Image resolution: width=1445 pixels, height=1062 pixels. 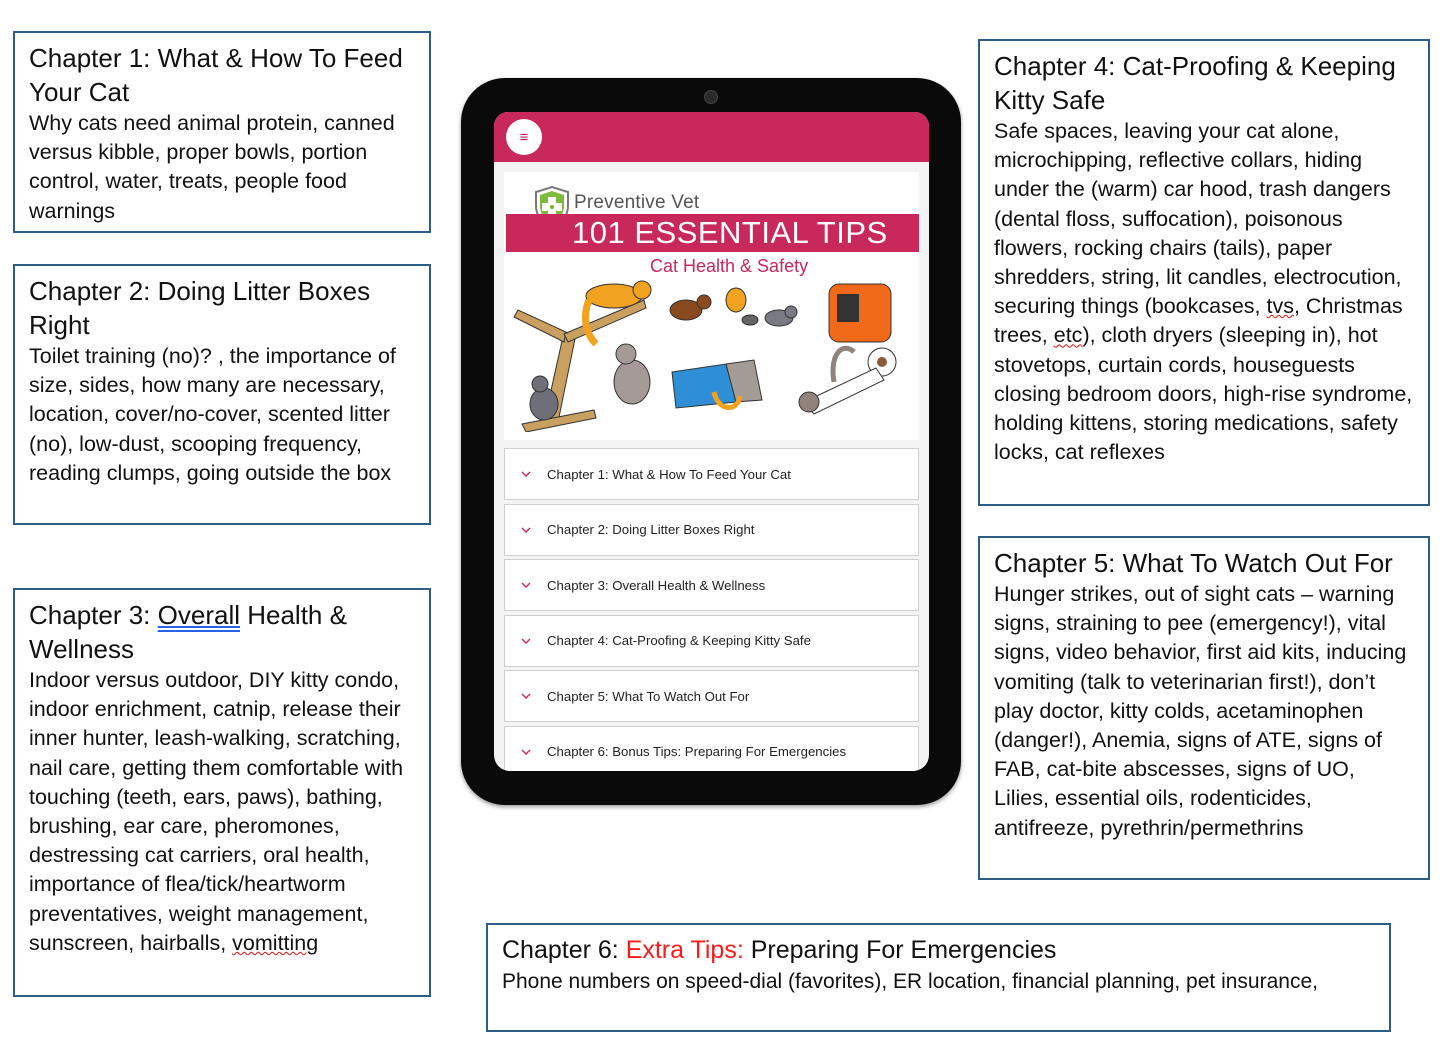 I want to click on brand-name: Preventive Vet, so click(x=637, y=202).